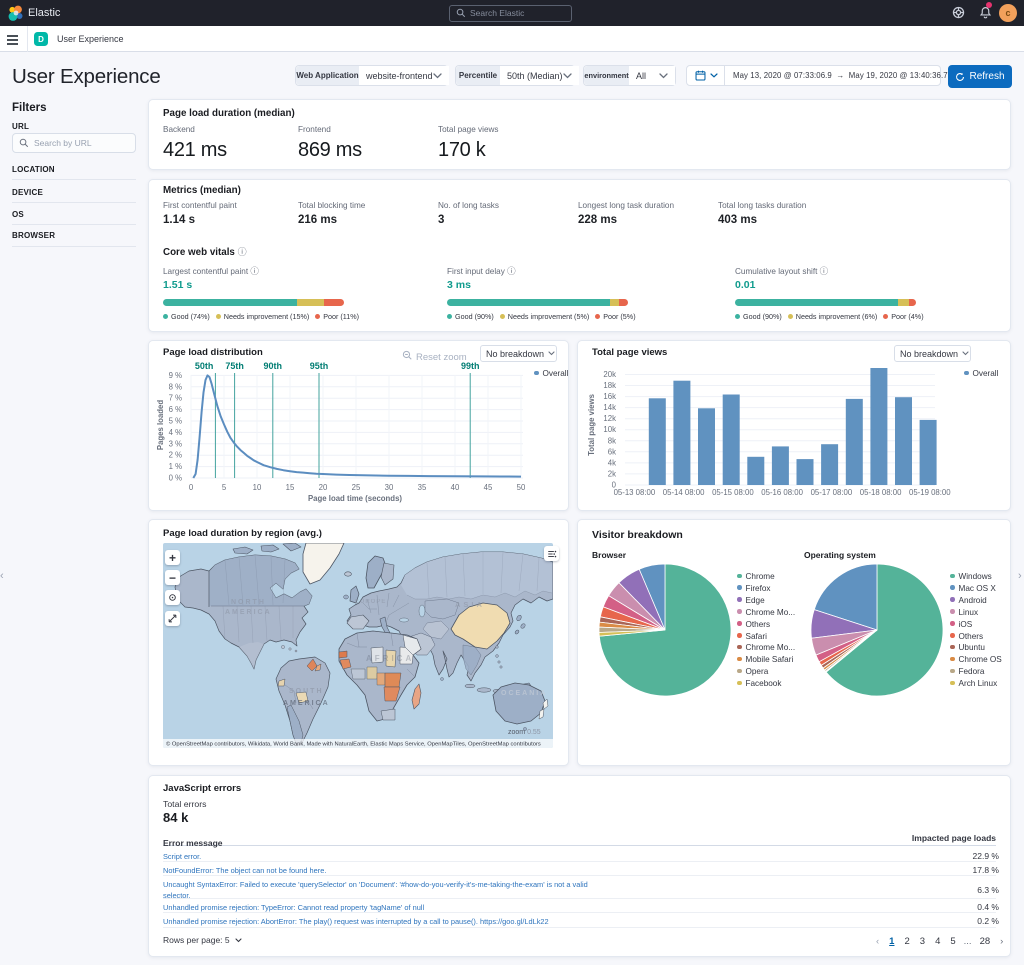 This screenshot has width=1024, height=965. What do you see at coordinates (609, 418) in the screenshot?
I see `svg-text: 12k` at bounding box center [609, 418].